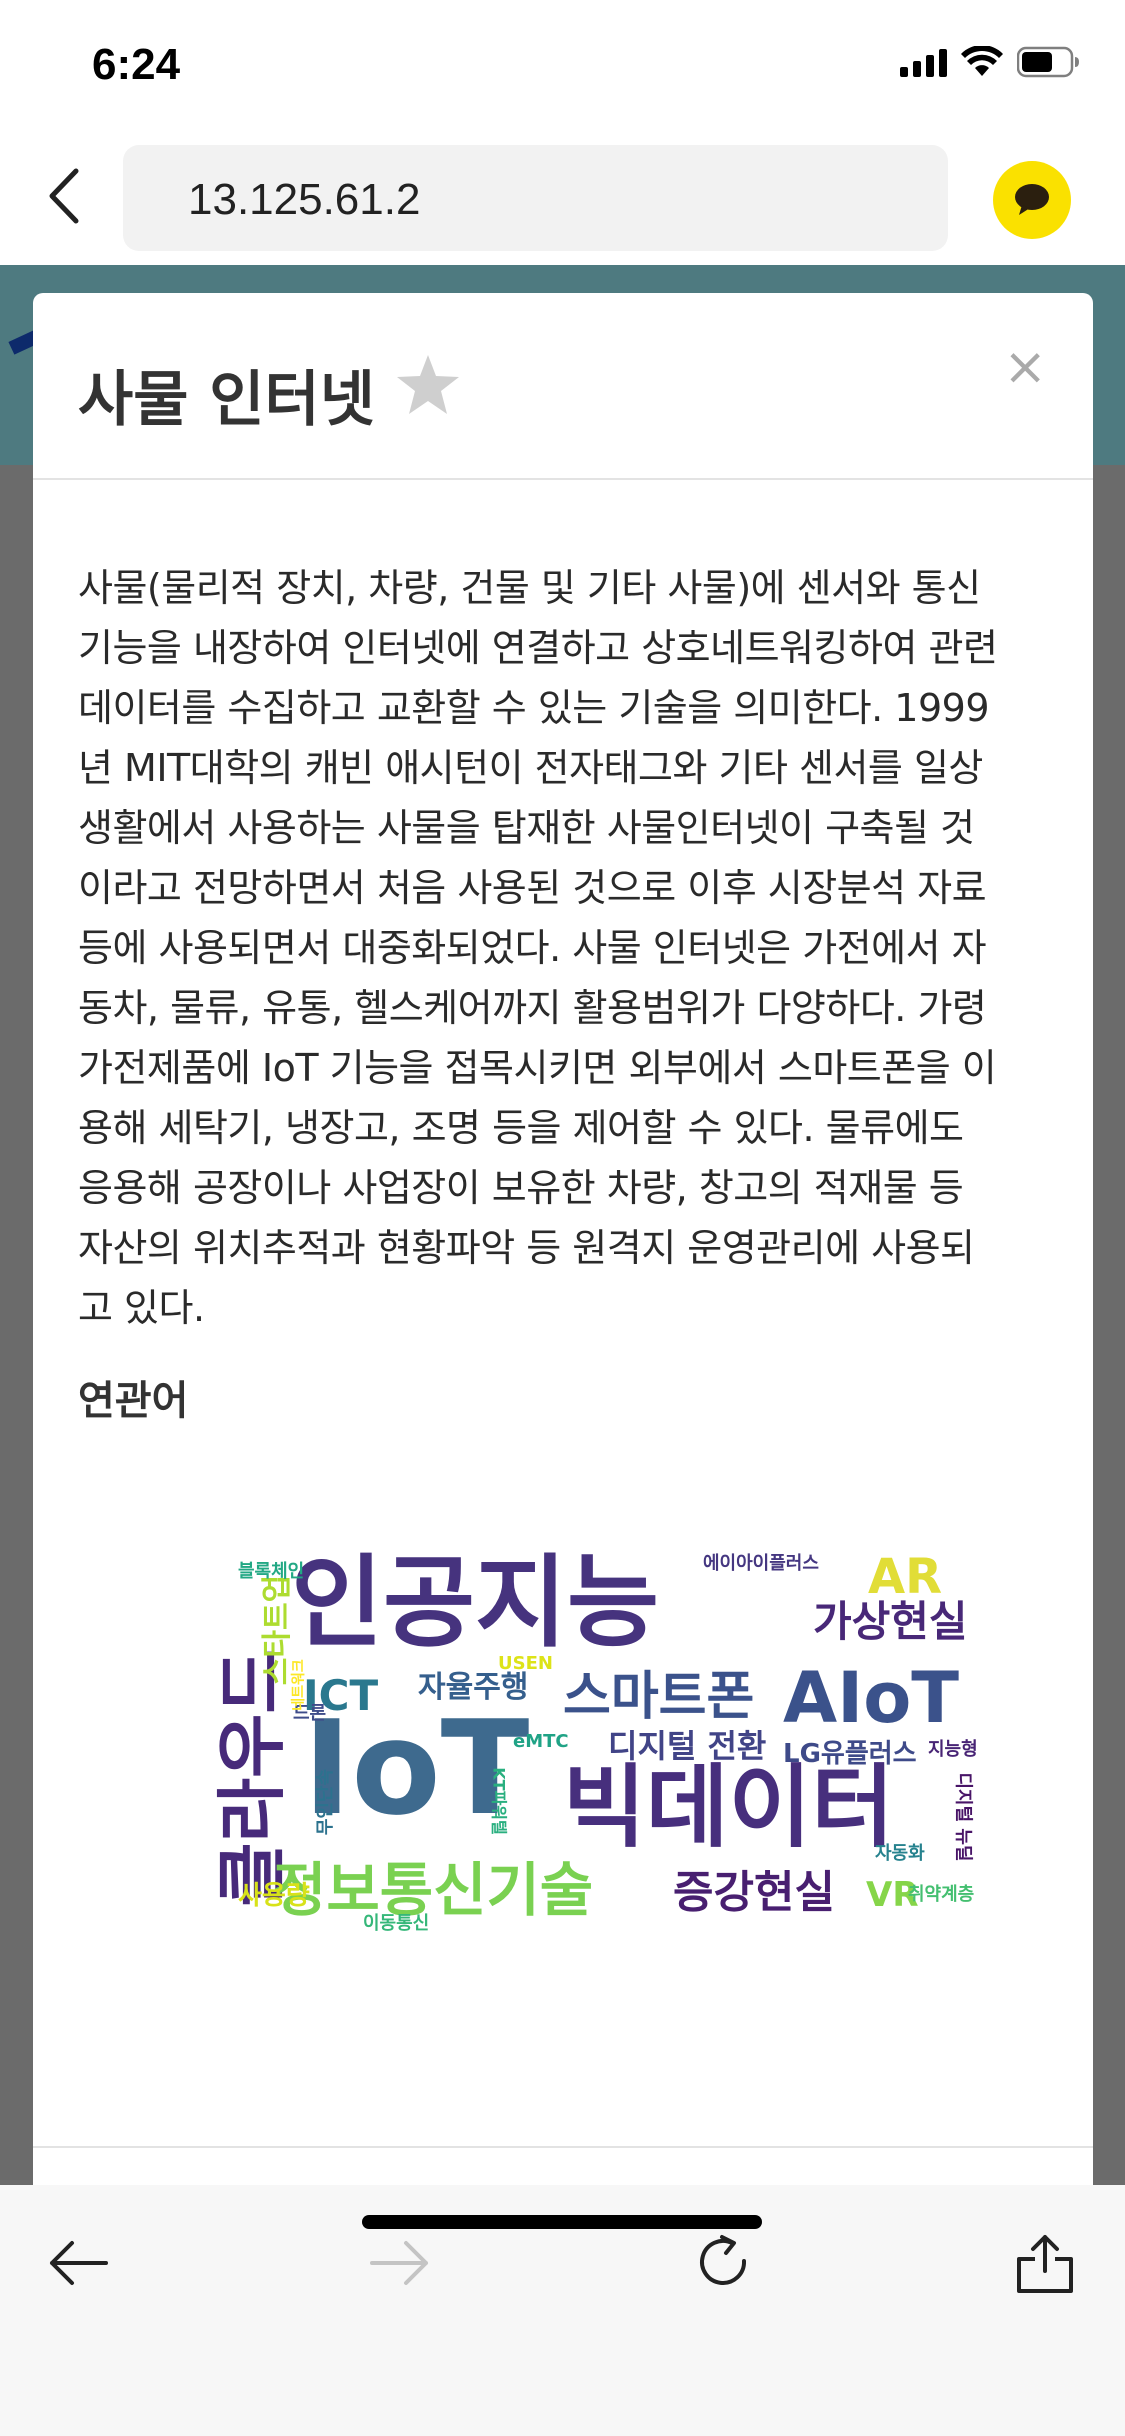 The width and height of the screenshot is (1125, 2436). Describe the element at coordinates (78, 2263) in the screenshot. I see `back-arrow-icon` at that location.